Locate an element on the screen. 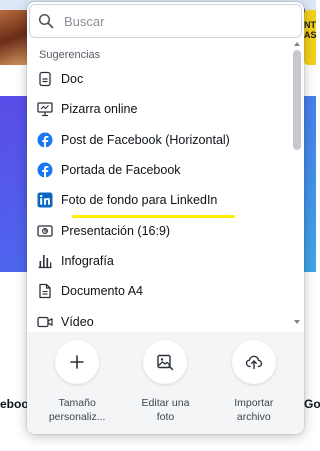  suggestion-item-facebook-post: Post de Facebook (Horizontal) is located at coordinates (159, 140).